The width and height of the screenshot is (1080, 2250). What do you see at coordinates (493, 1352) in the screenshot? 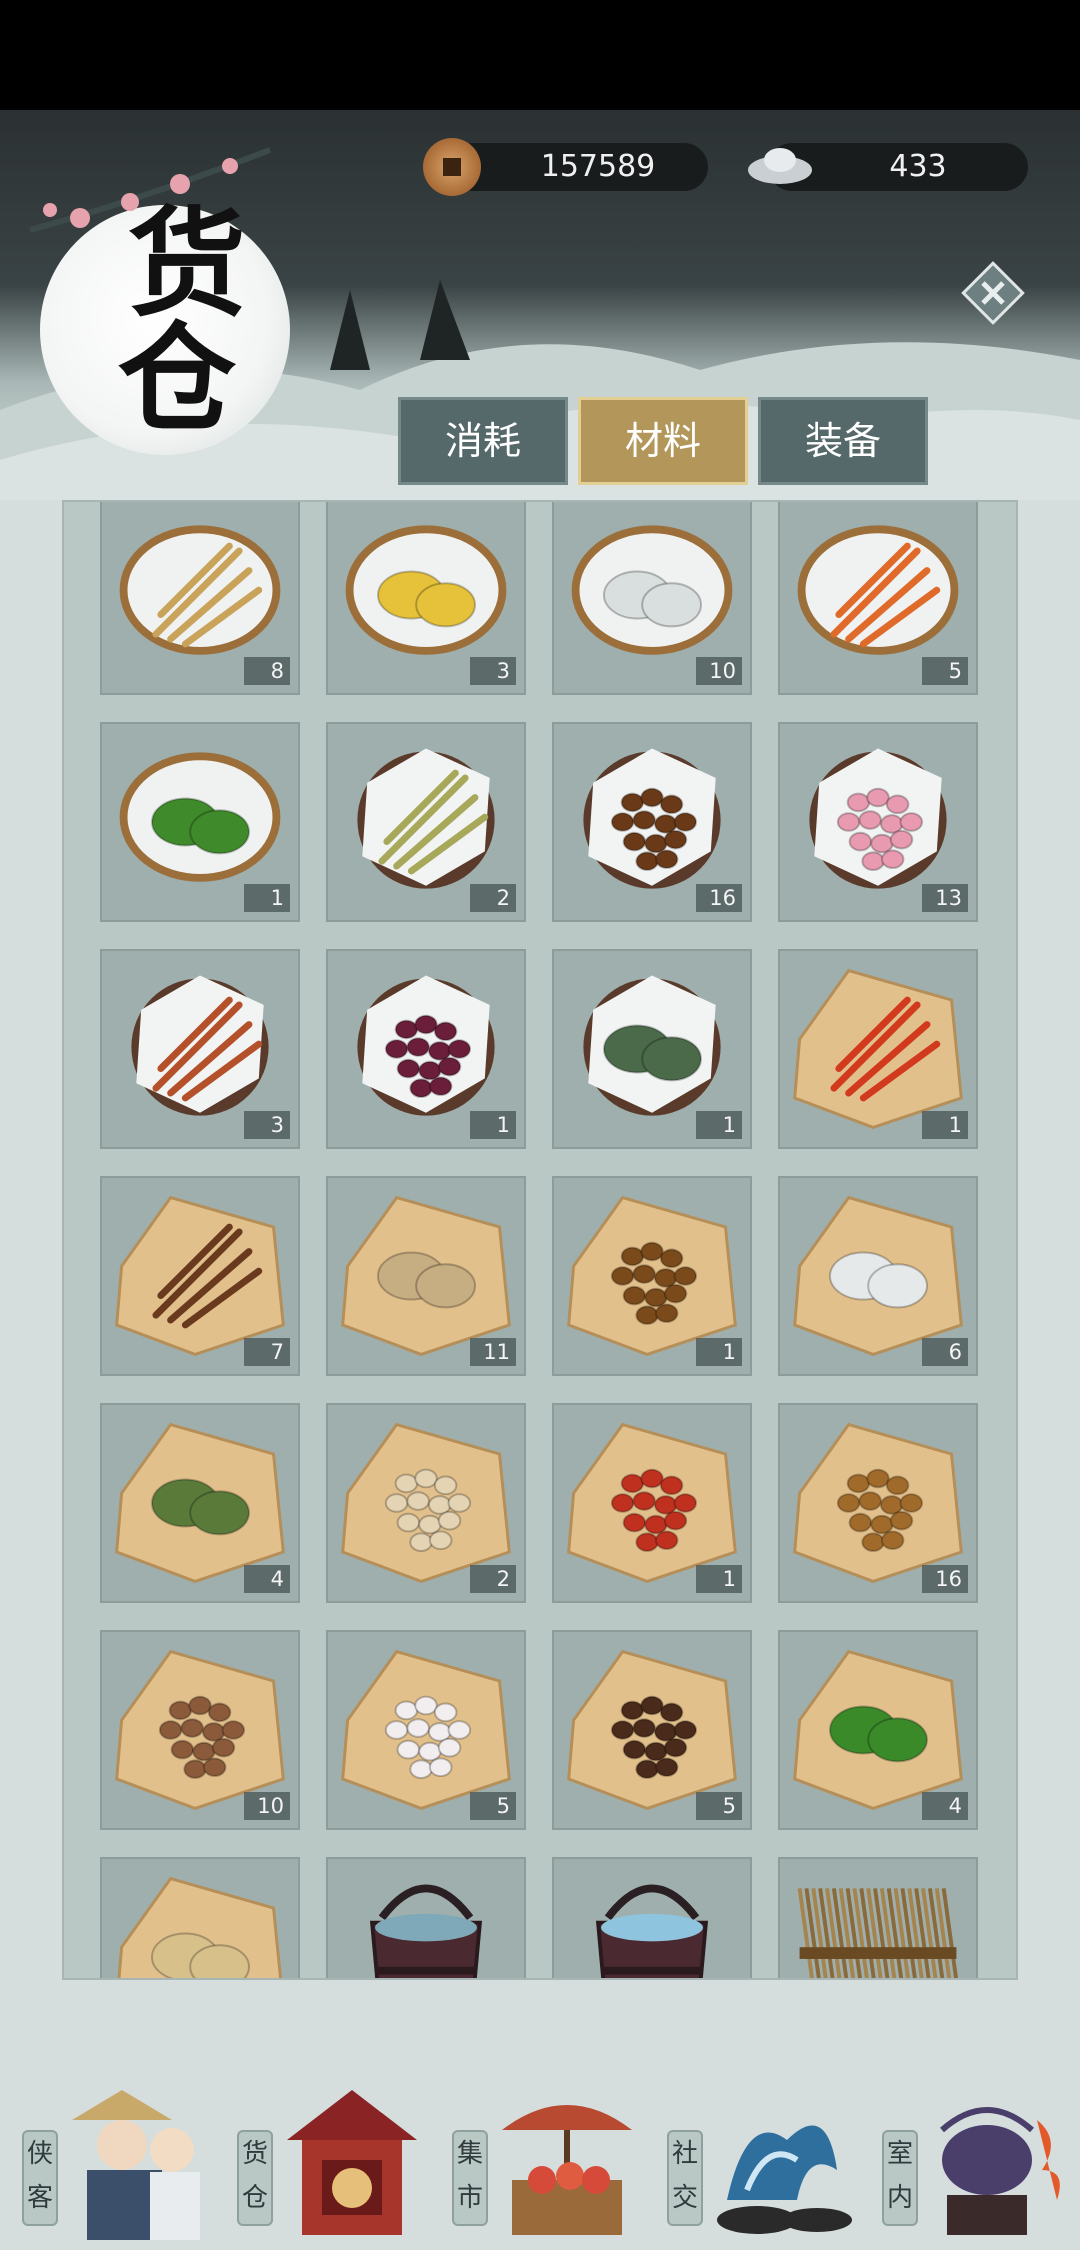
I see `item-count: 11` at bounding box center [493, 1352].